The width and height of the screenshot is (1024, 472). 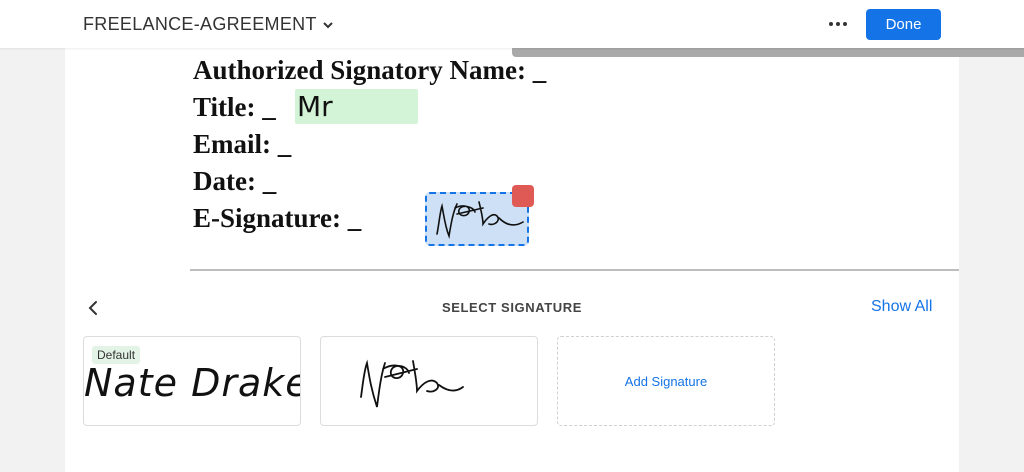 I want to click on typed-signature: Nate Drake, so click(x=192, y=383).